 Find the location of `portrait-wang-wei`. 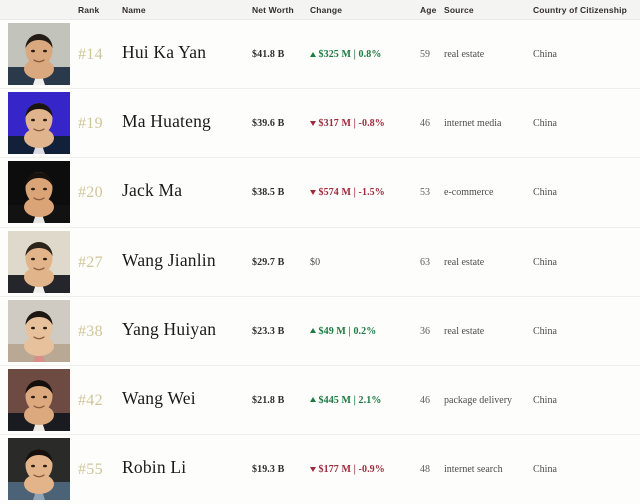

portrait-wang-wei is located at coordinates (39, 399).